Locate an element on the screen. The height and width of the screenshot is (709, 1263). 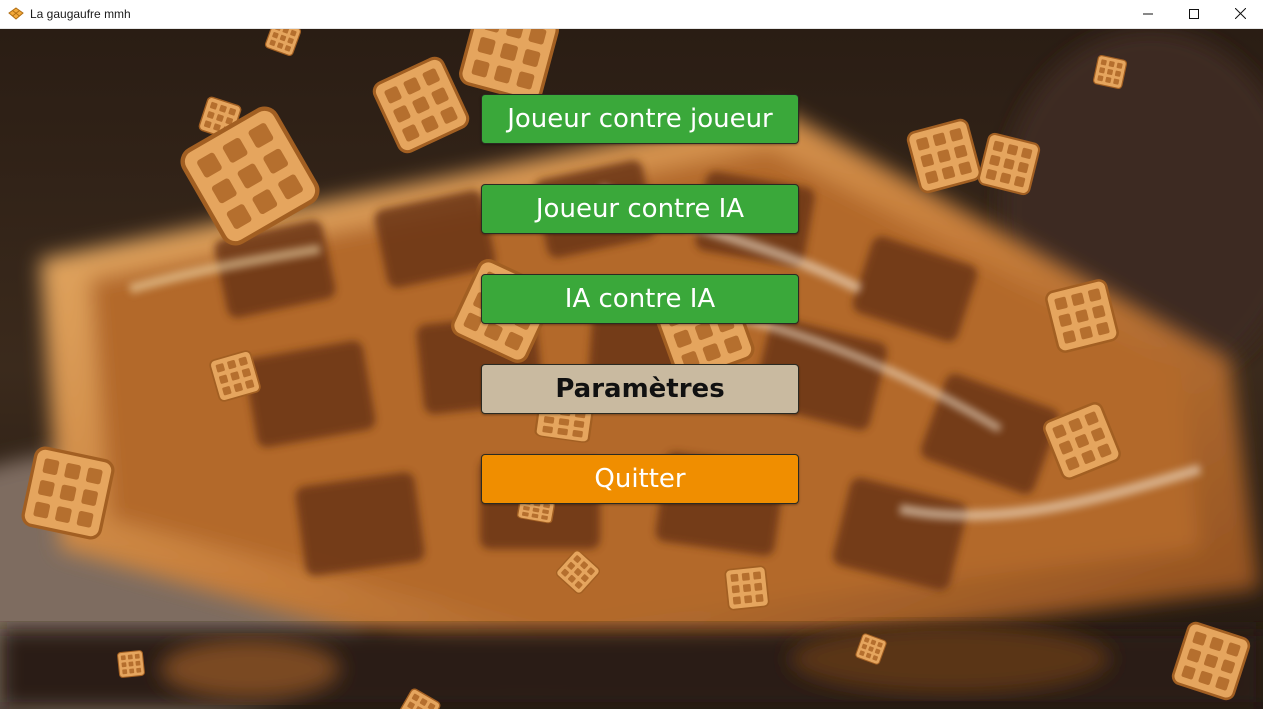
settings-button: Paramètres is located at coordinates (640, 389).